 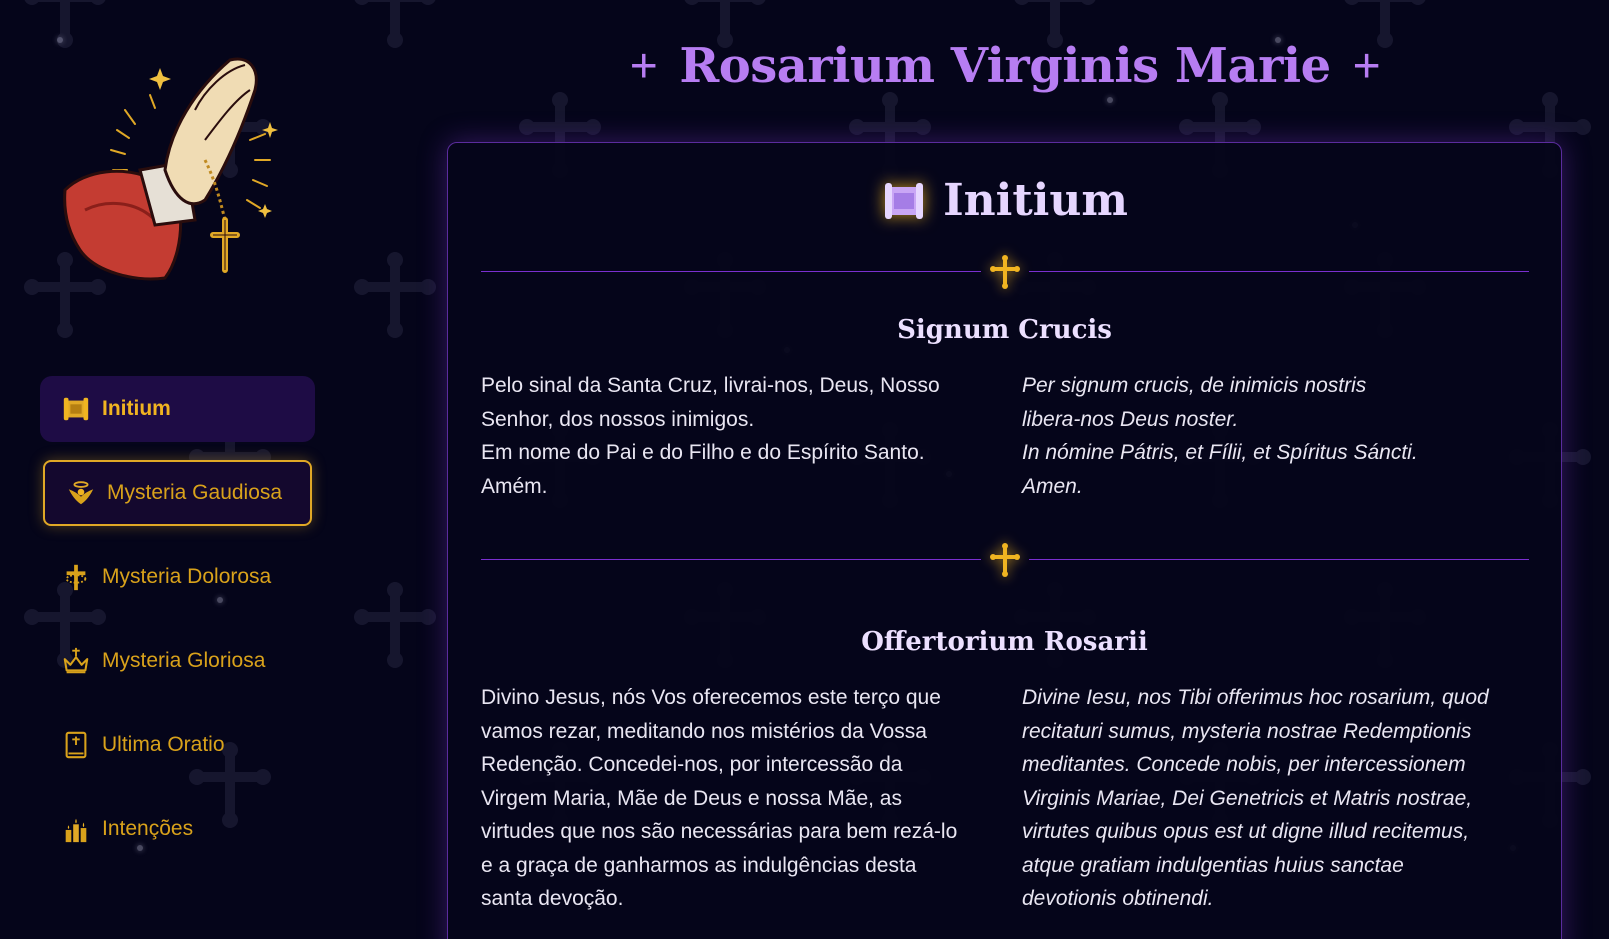 I want to click on crucifix-crown-icon, so click(x=76, y=577).